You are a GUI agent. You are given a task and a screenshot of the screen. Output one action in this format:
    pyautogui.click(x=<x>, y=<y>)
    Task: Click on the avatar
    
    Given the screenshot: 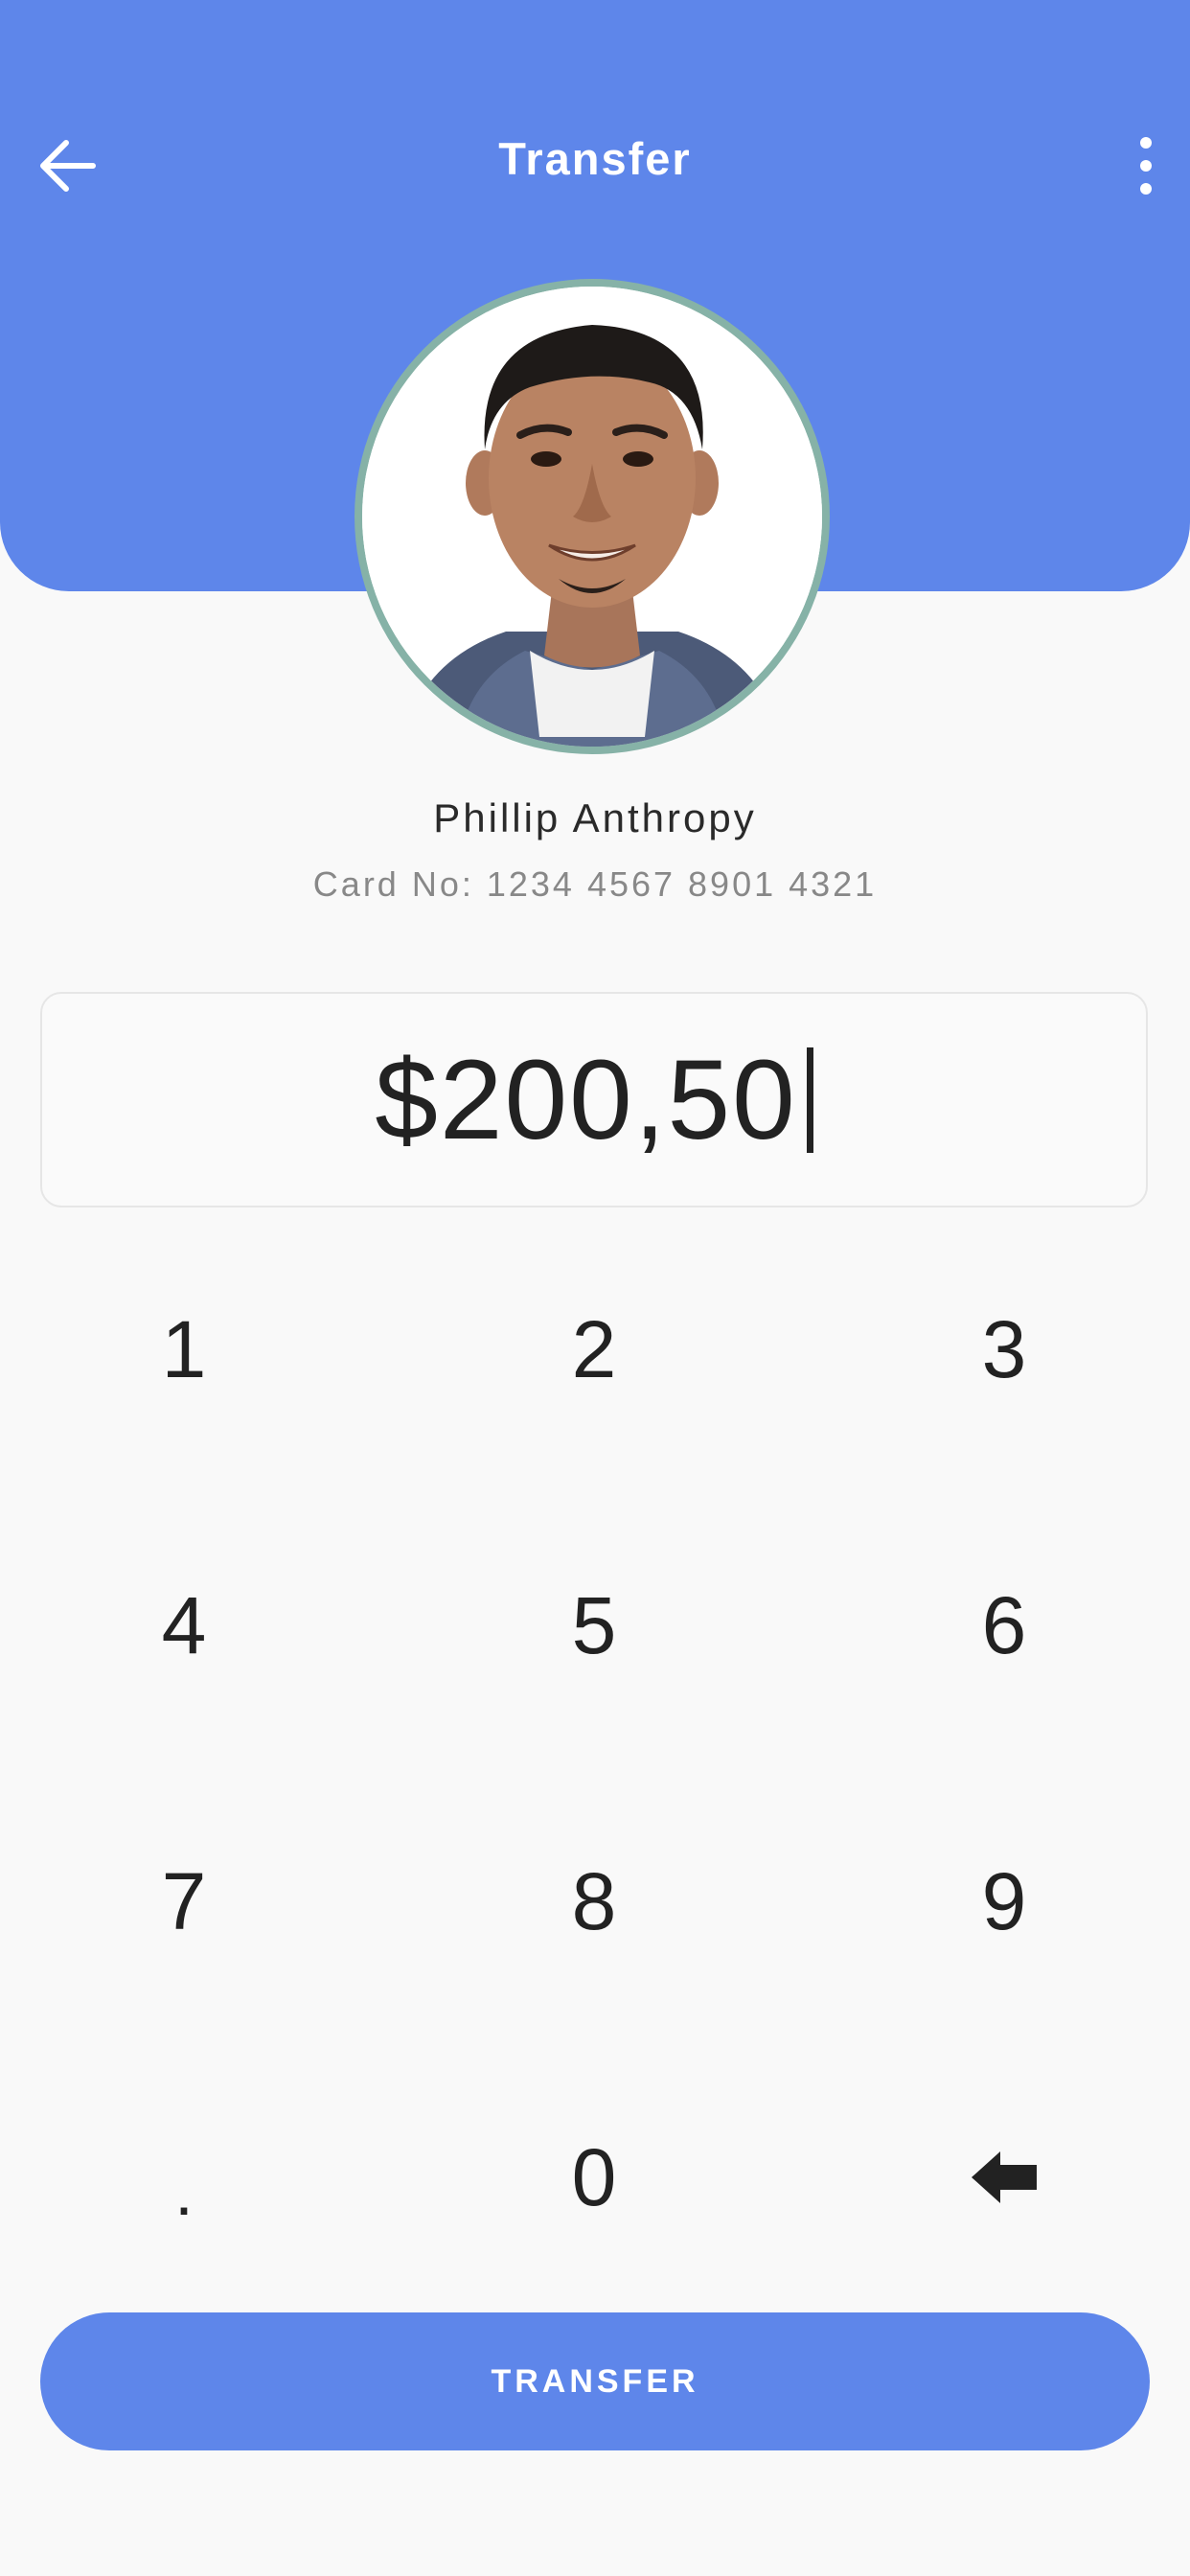 What is the action you would take?
    pyautogui.click(x=592, y=516)
    